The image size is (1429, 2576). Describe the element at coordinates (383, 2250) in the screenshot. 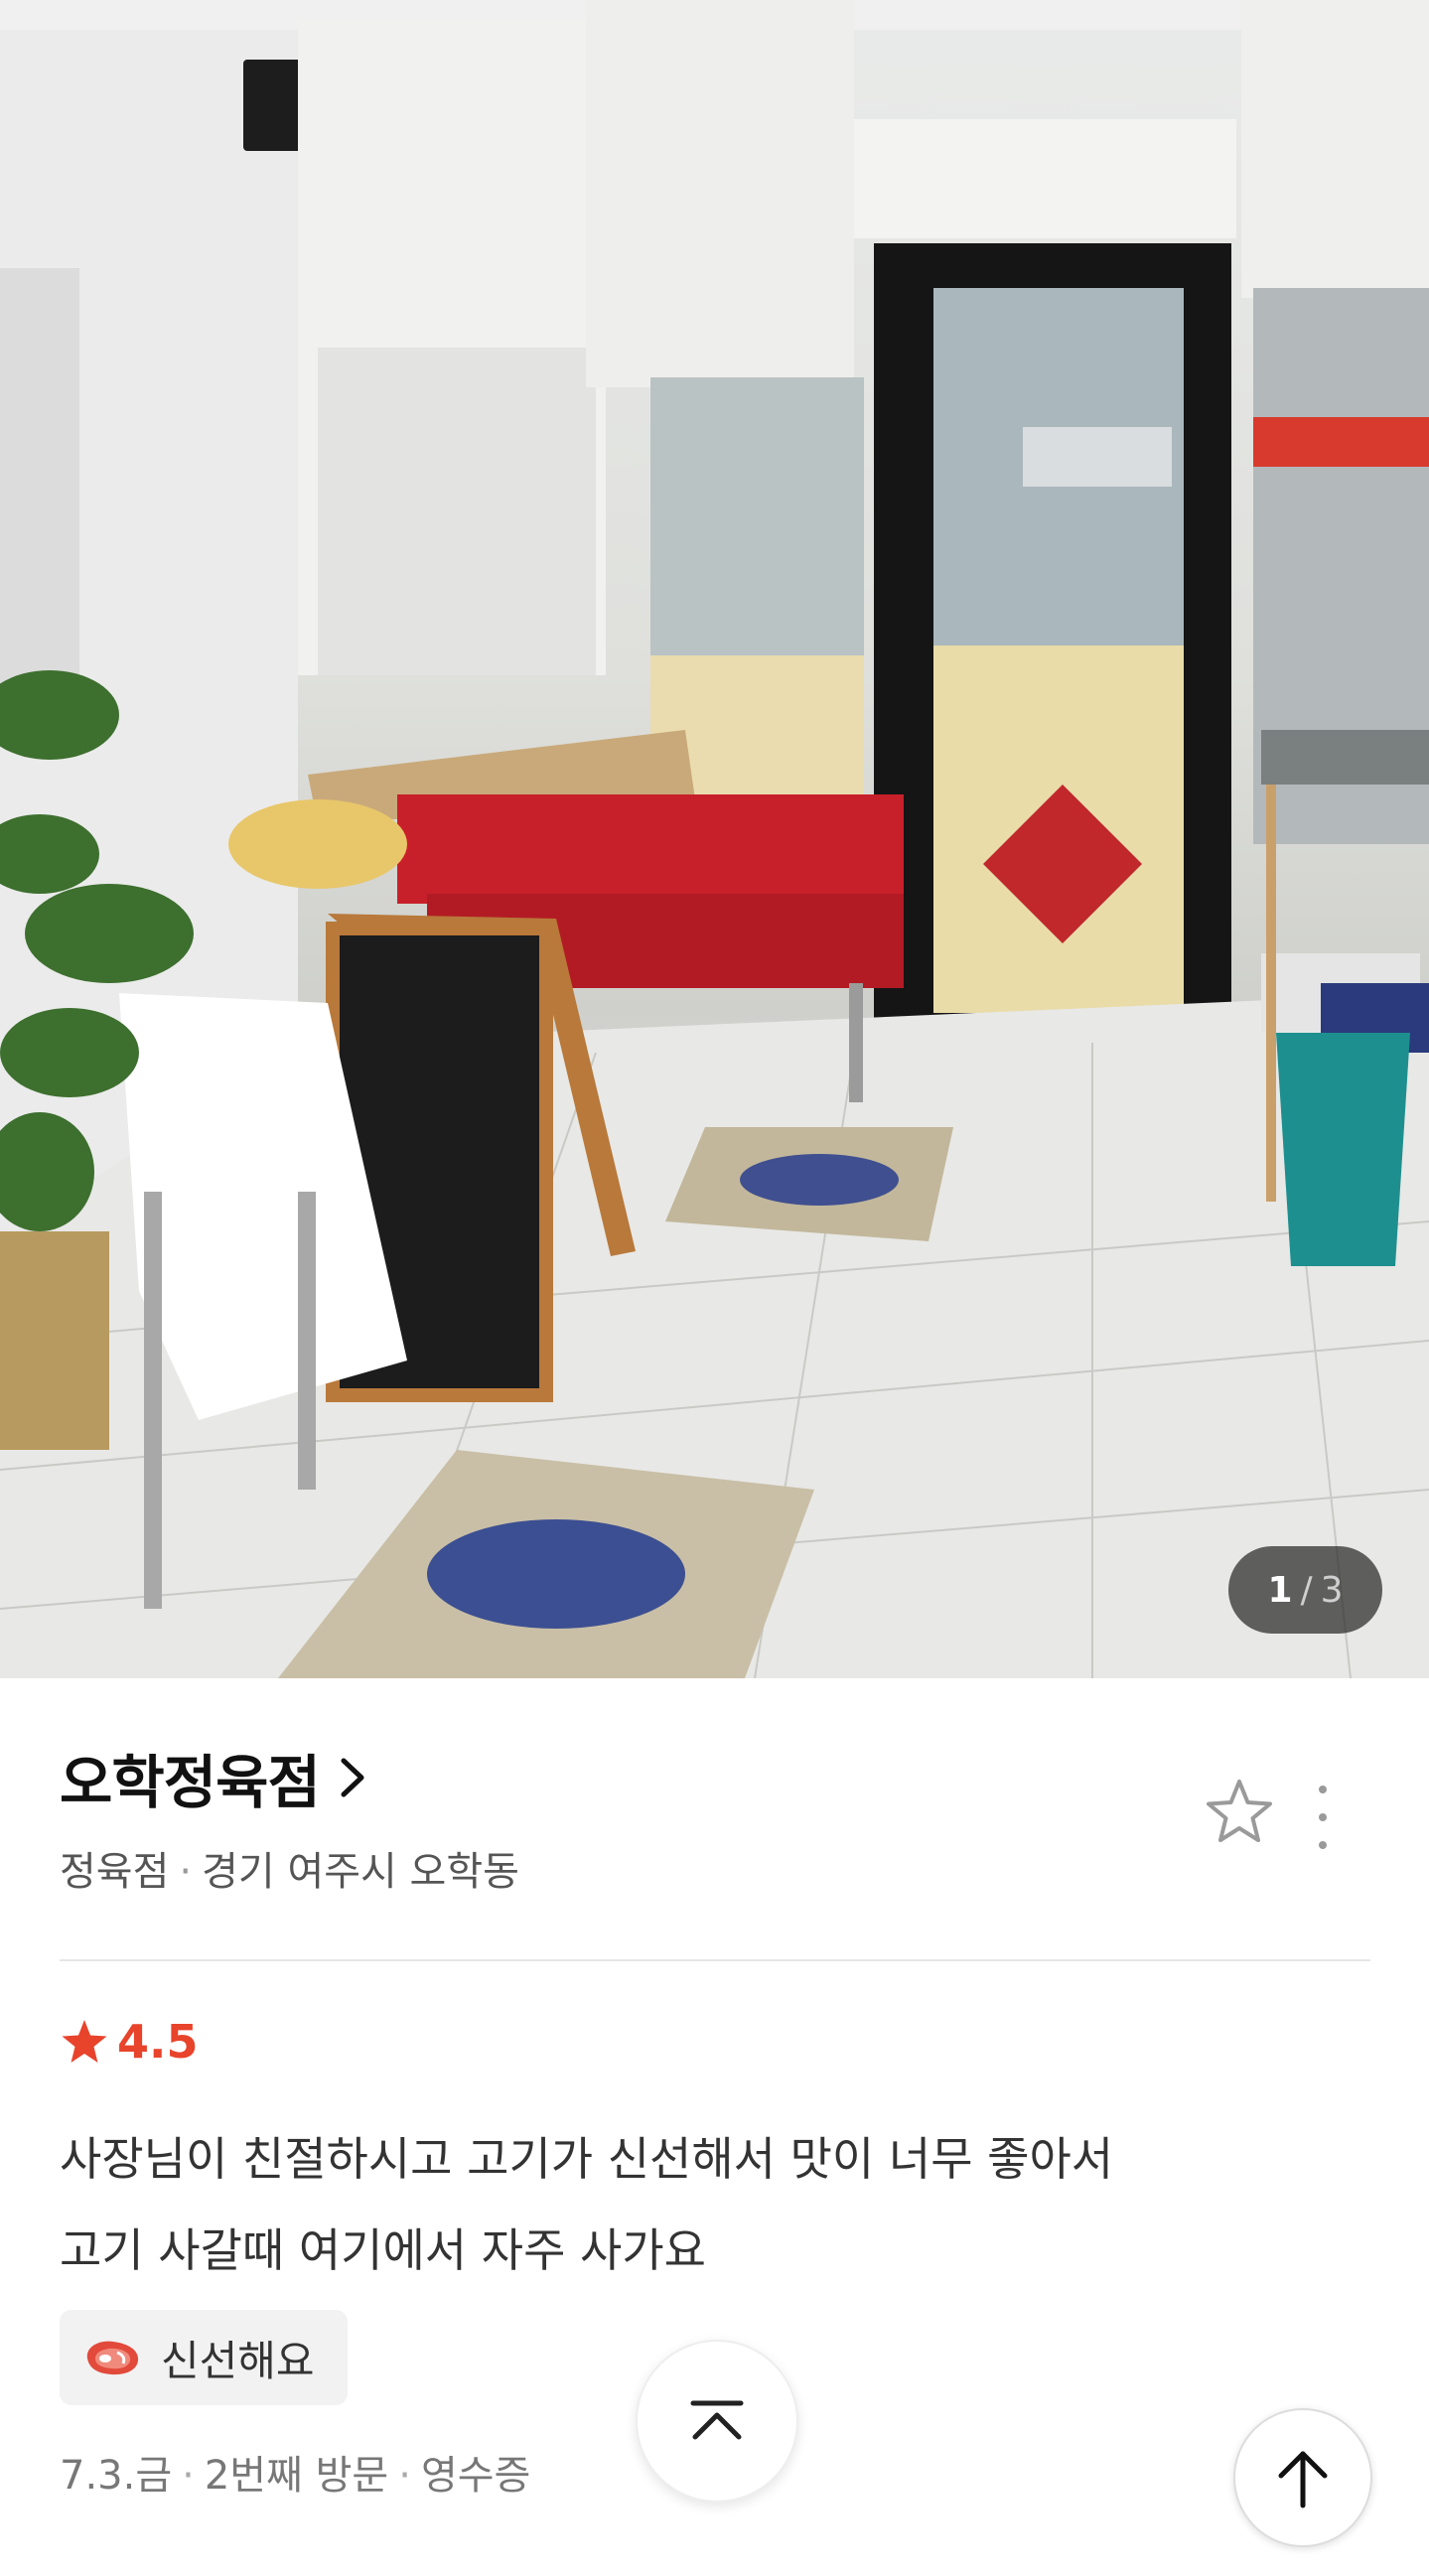

I see `review-text-line: 고기 사갈때 여기에서 자주 사가요` at that location.